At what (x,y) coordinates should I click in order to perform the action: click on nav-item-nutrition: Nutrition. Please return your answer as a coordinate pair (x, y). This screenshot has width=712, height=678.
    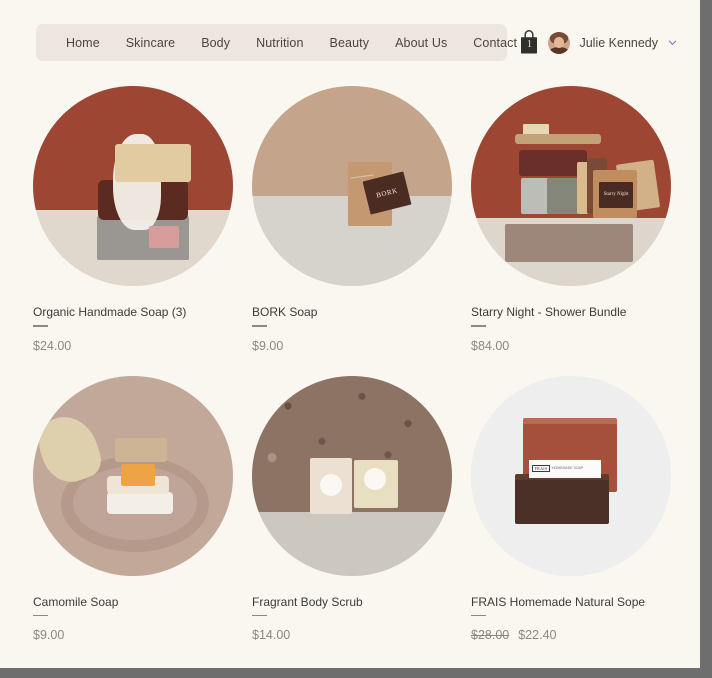
    Looking at the image, I should click on (279, 43).